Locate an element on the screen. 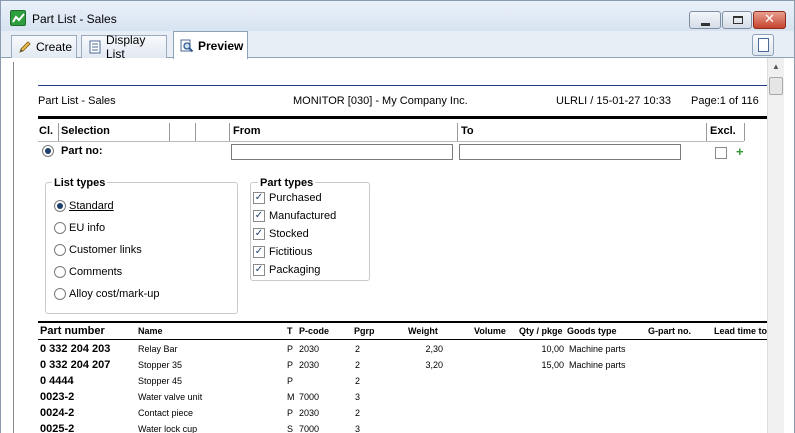 This screenshot has height=433, width=795. part-type-stocked-label: Stocked is located at coordinates (289, 234).